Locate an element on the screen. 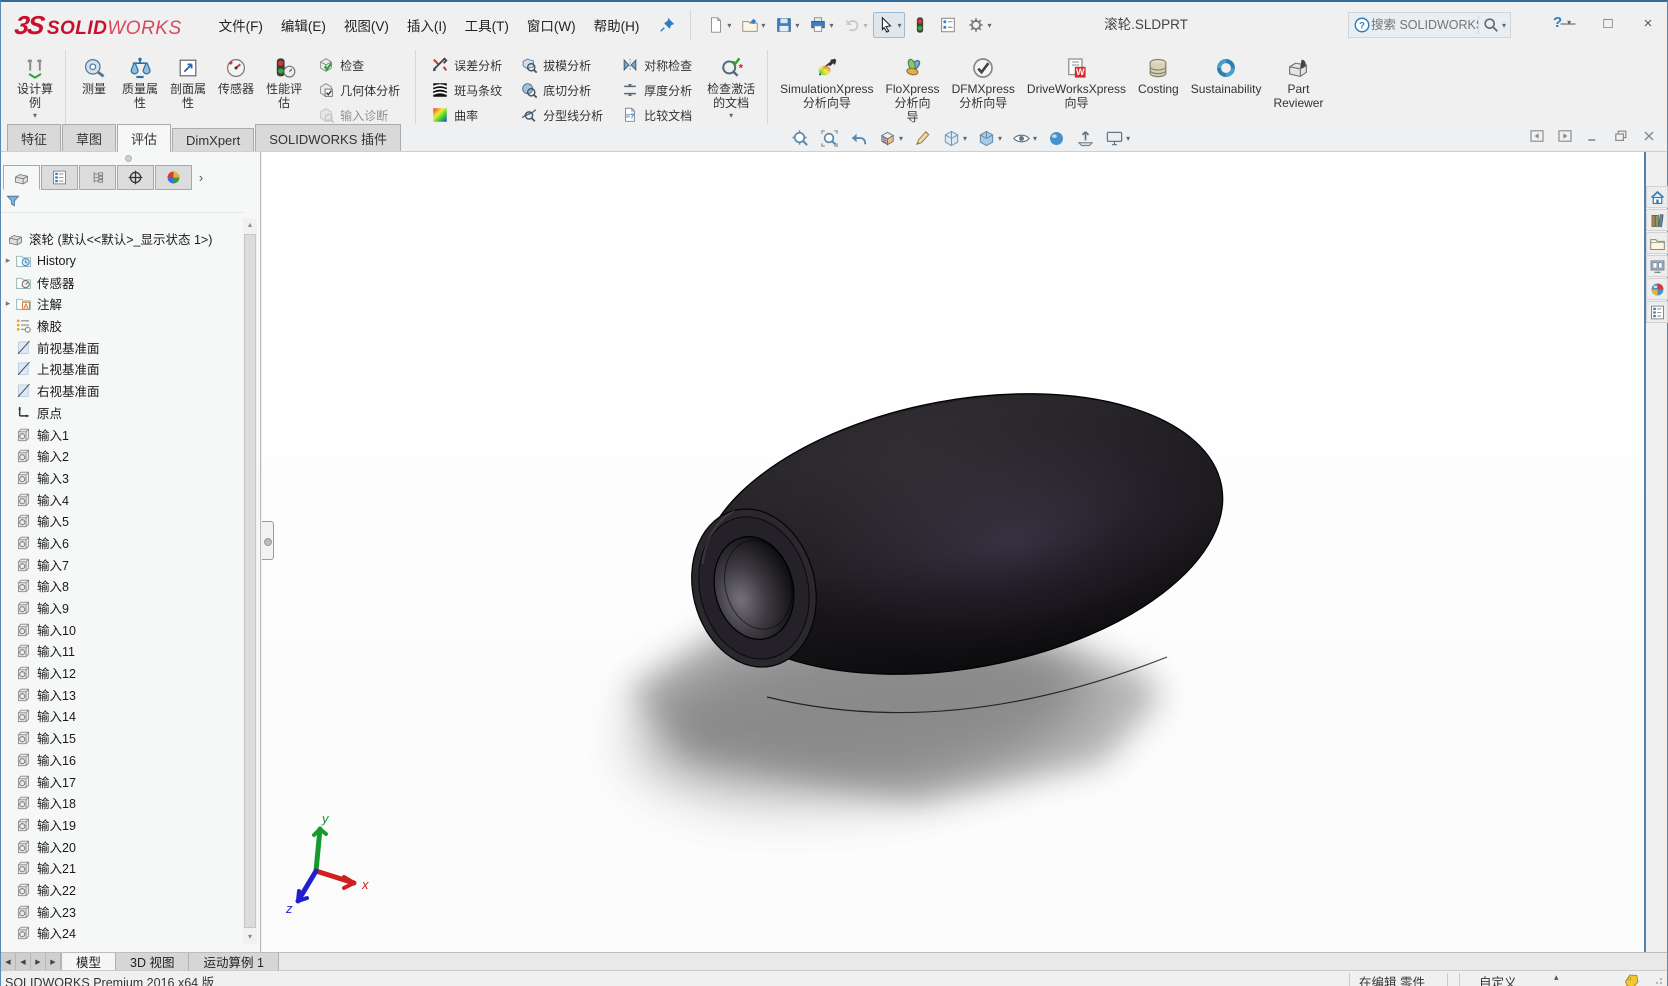 The height and width of the screenshot is (986, 1668). tab-scroll-button: ▶ is located at coordinates (38, 961).